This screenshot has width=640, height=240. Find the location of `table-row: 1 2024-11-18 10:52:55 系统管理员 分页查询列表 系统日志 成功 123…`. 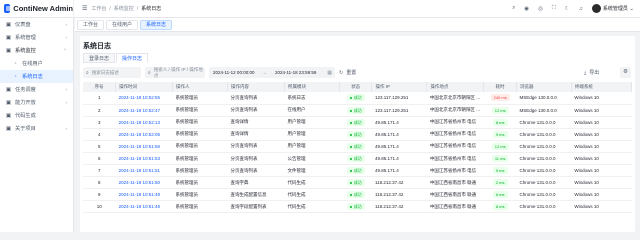

table-row: 1 2024-11-18 10:52:55 系统管理员 分页查询列表 系统日志 成功 123… is located at coordinates (357, 98).